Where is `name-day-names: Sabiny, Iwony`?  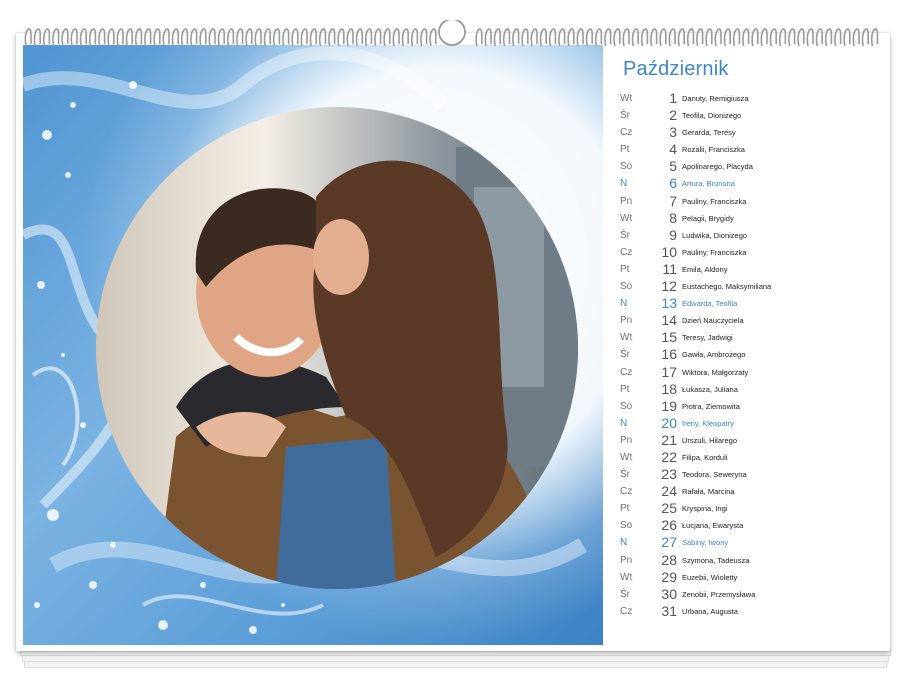
name-day-names: Sabiny, Iwony is located at coordinates (705, 543).